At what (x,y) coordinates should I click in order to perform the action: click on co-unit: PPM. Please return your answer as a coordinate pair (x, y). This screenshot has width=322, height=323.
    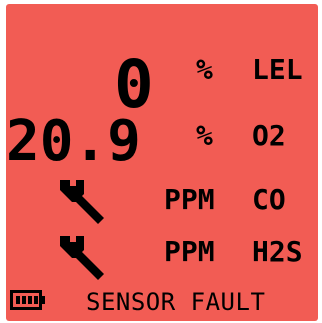
    Looking at the image, I should click on (189, 199).